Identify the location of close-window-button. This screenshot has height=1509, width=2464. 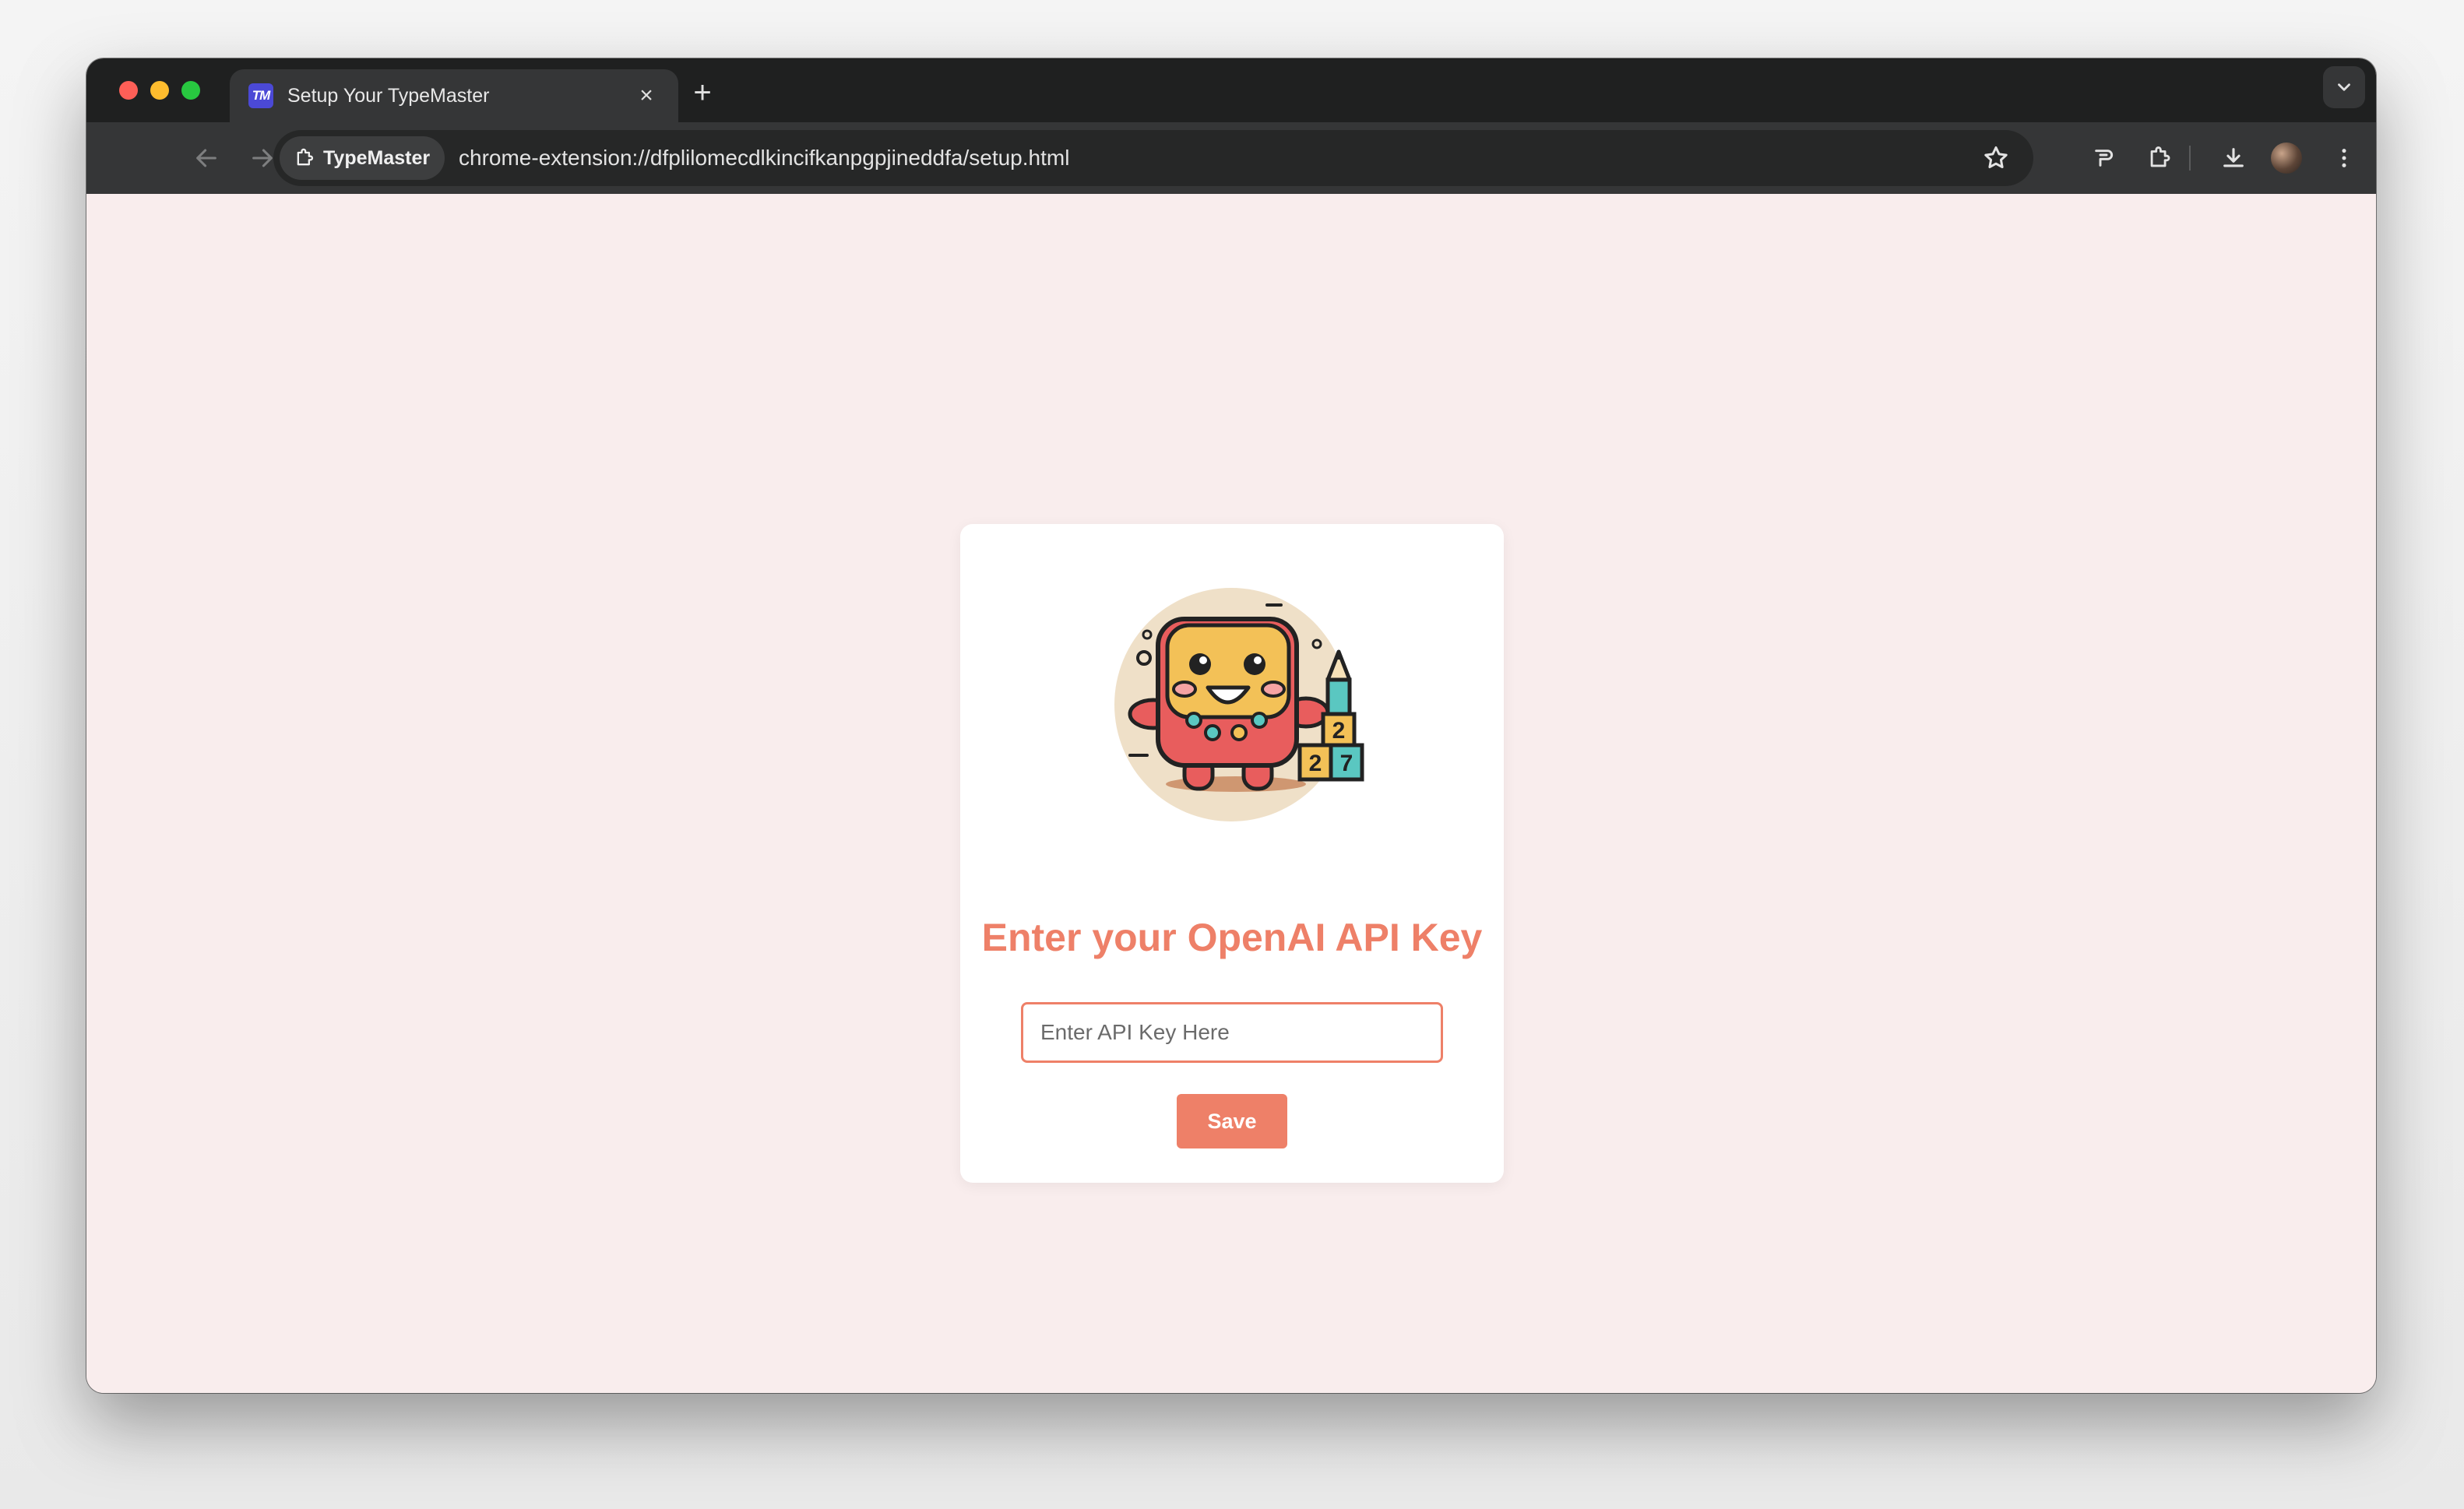
(129, 90).